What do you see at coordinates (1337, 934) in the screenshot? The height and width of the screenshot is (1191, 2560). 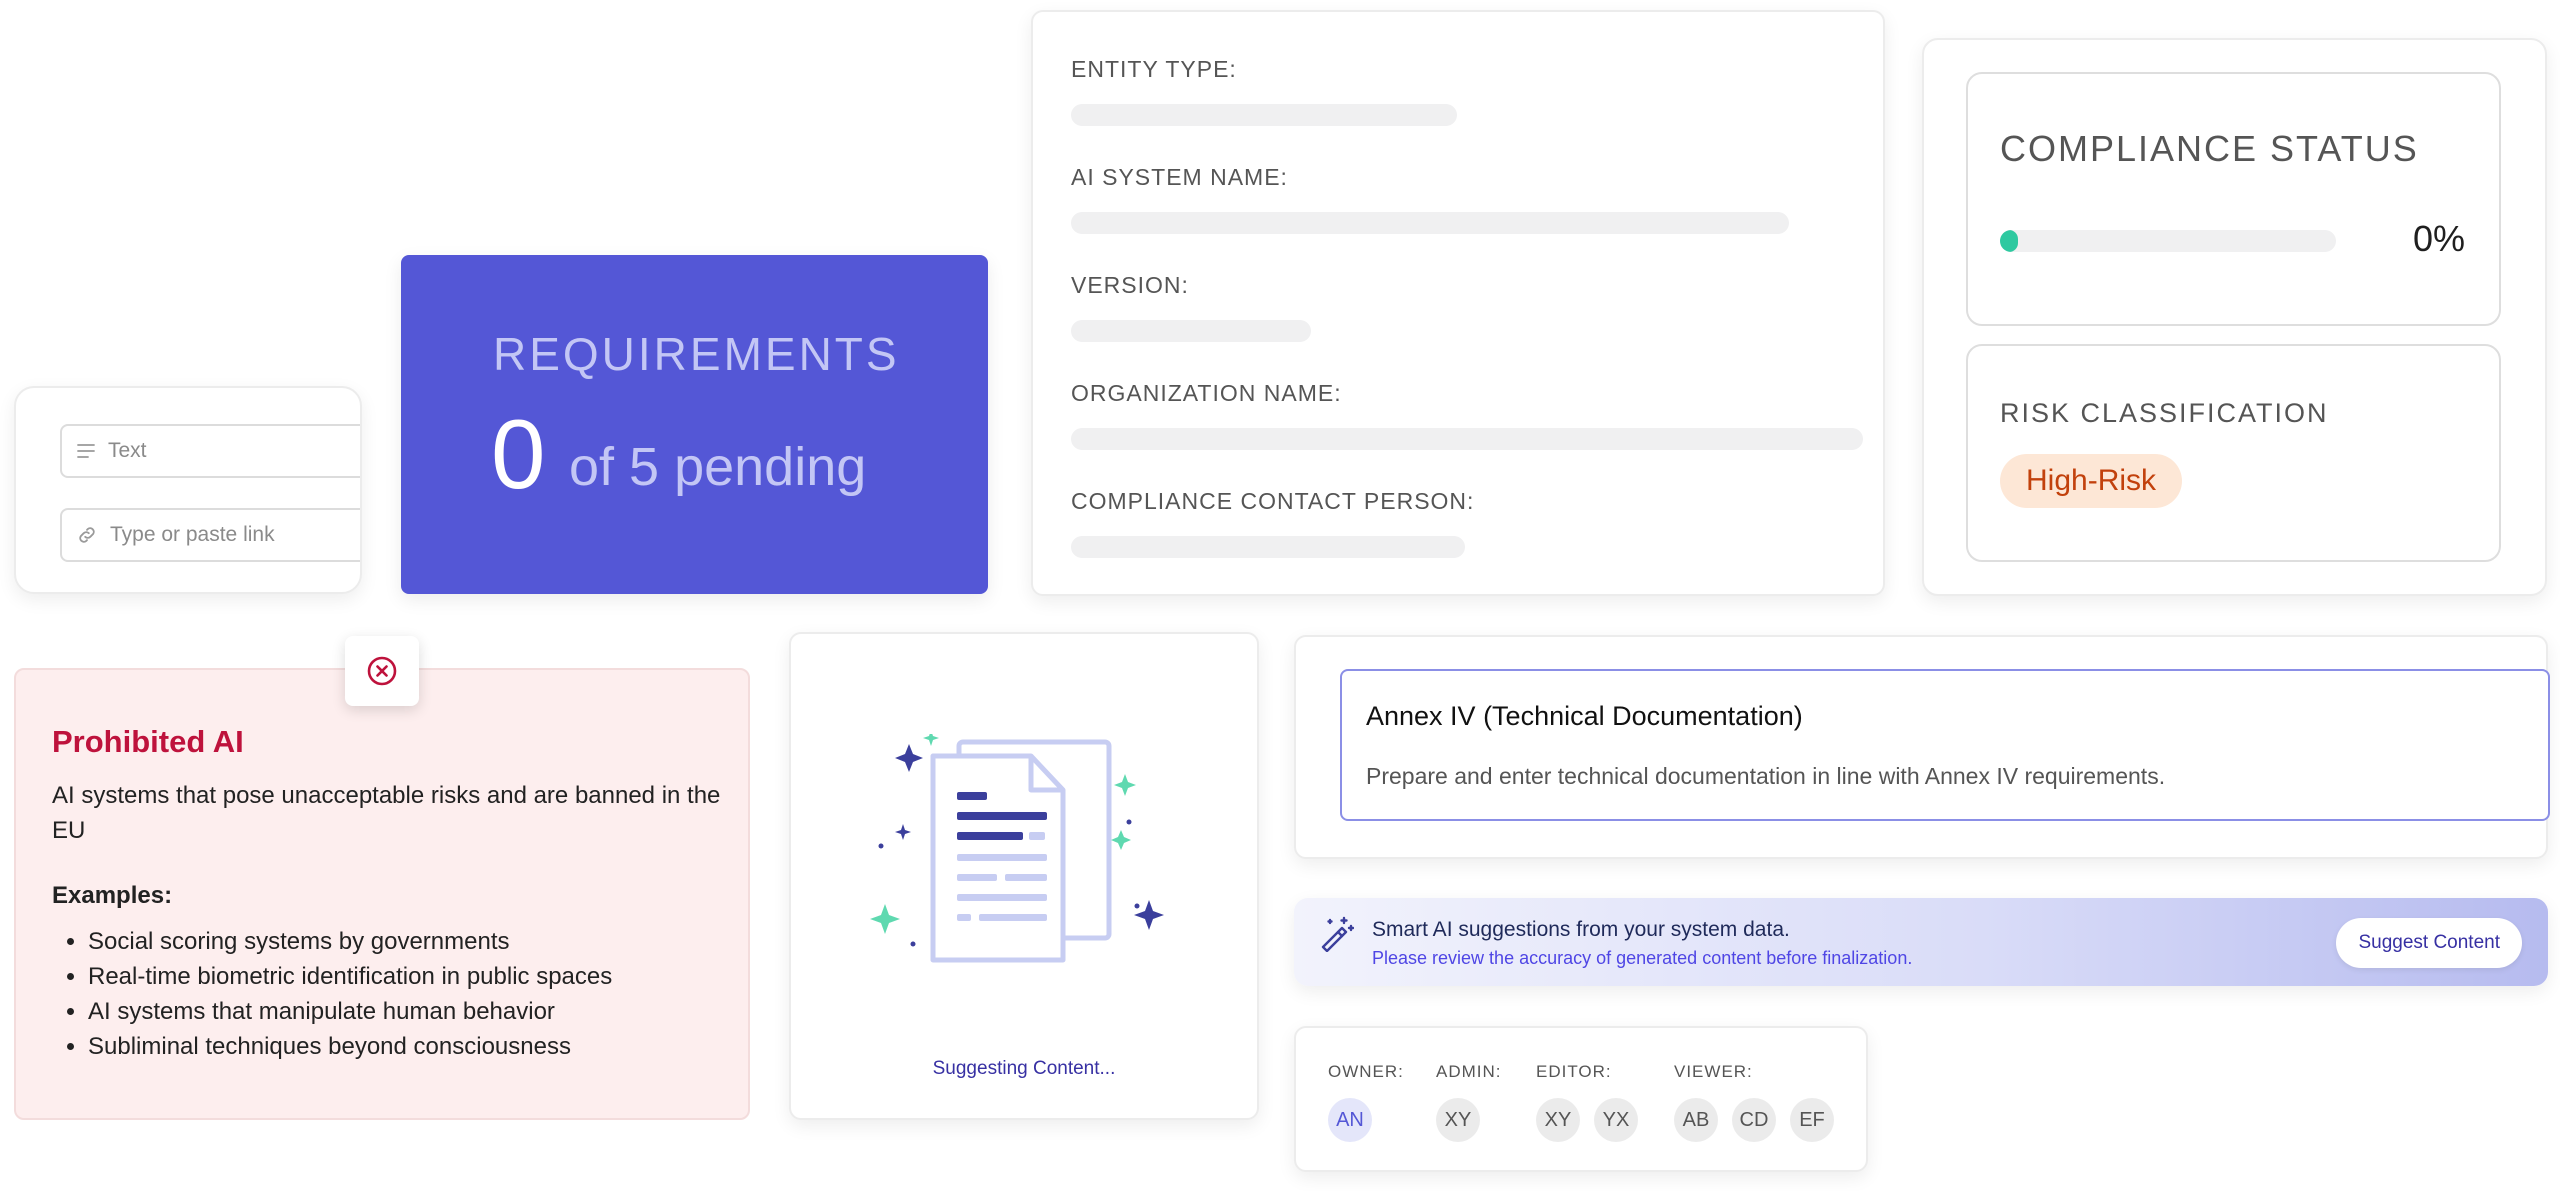 I see `magic-wand-icon` at bounding box center [1337, 934].